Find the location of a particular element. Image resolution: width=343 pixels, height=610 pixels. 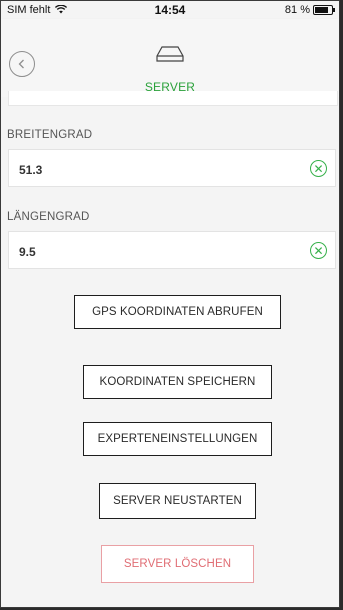

gps-coordinates-button: GPS KOORDINATEN ABRUFEN is located at coordinates (177, 312).